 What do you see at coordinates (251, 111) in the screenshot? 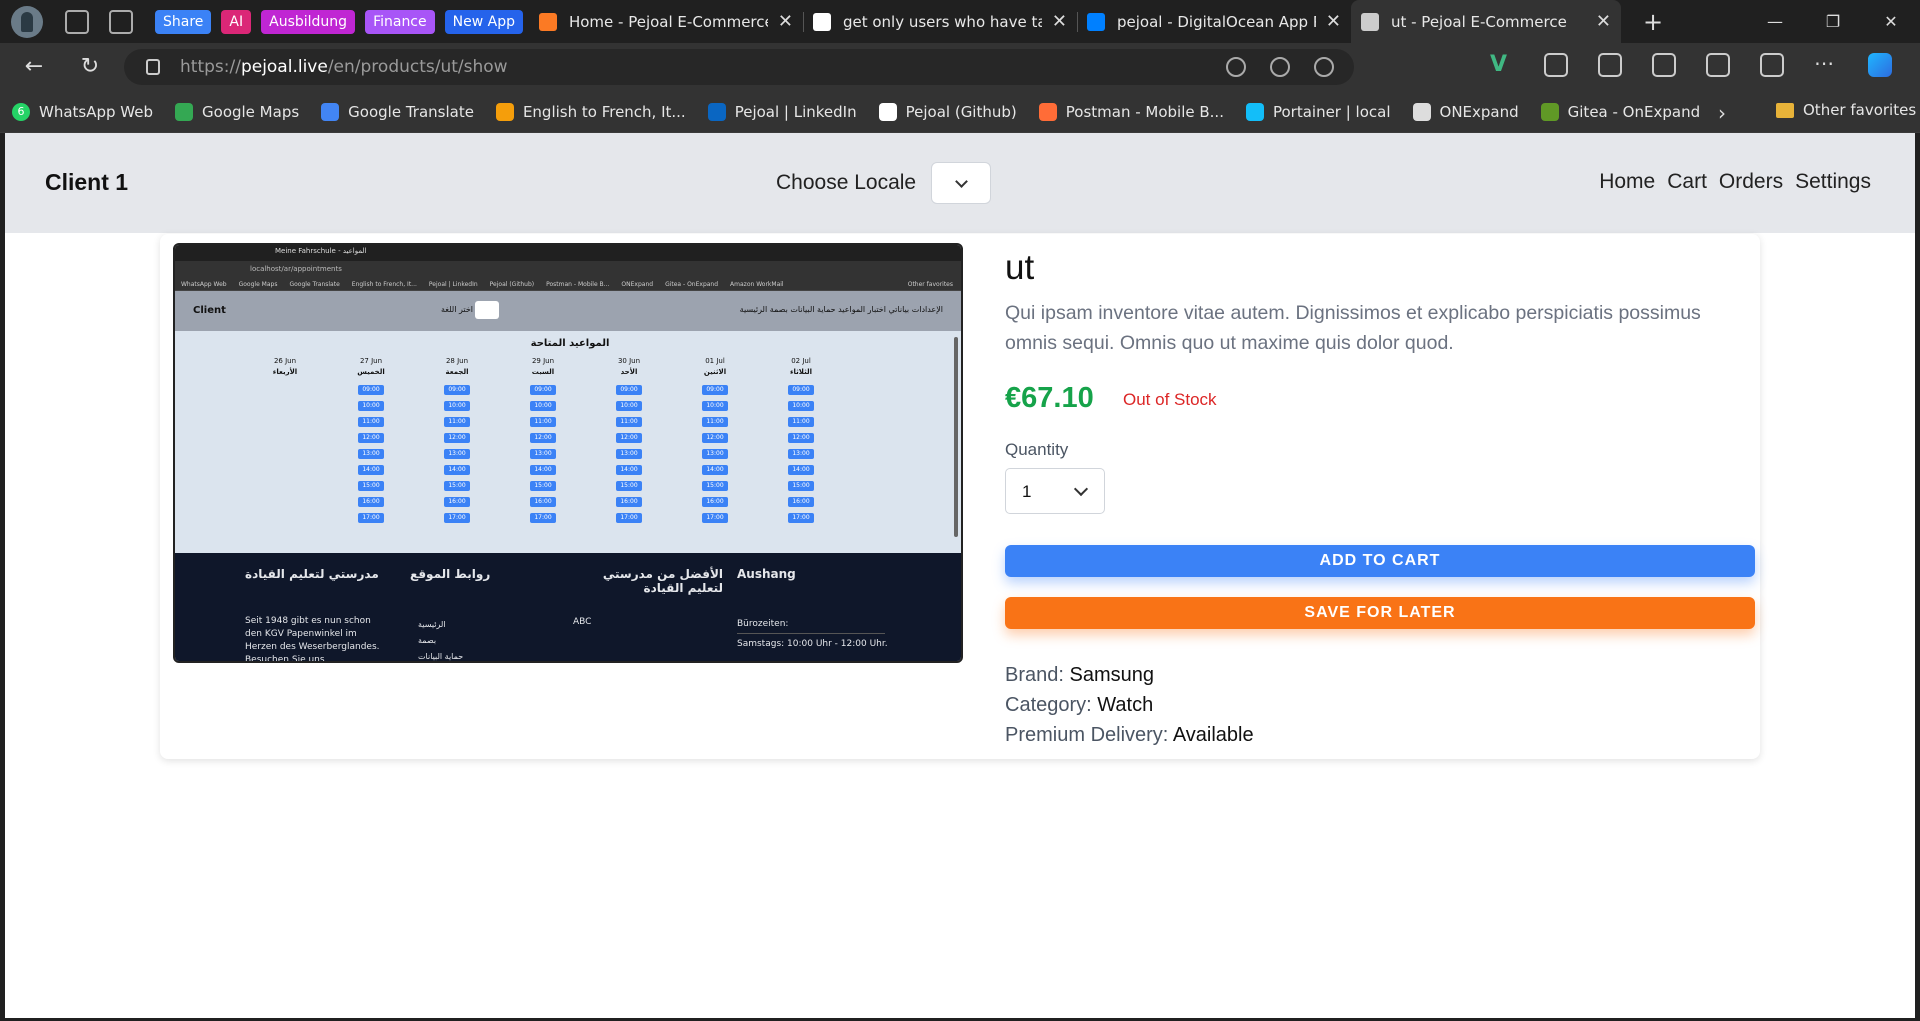
I see `bookmark-label: Google Maps` at bounding box center [251, 111].